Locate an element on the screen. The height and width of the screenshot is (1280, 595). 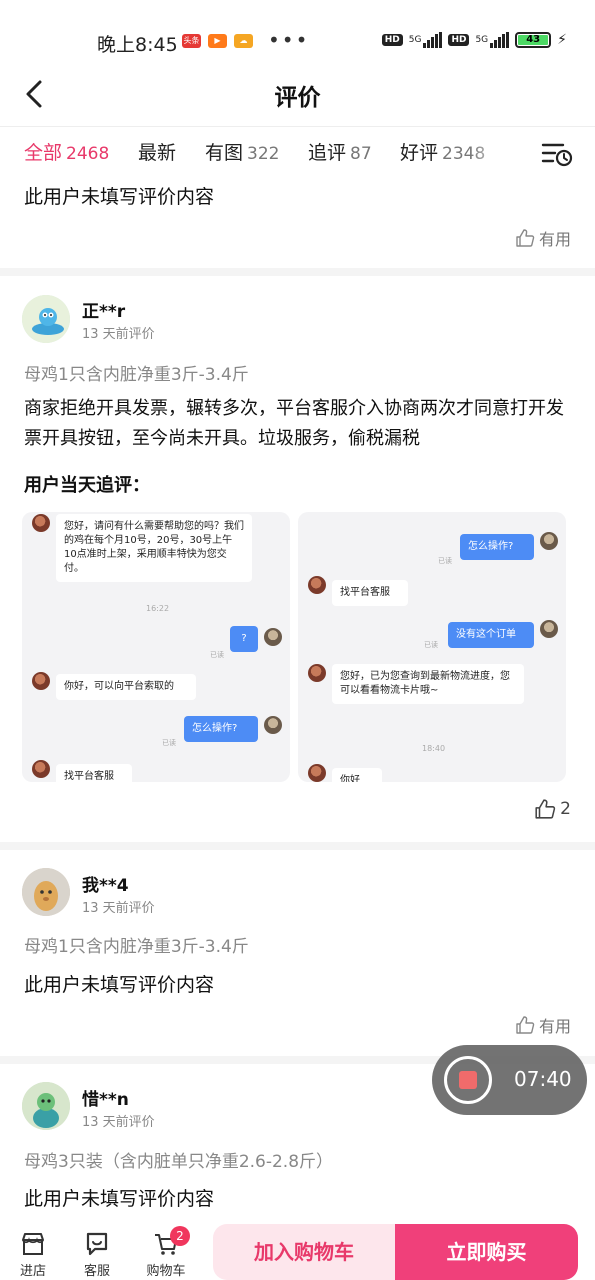
tab-followup: 追评 87 is located at coordinates (340, 151).